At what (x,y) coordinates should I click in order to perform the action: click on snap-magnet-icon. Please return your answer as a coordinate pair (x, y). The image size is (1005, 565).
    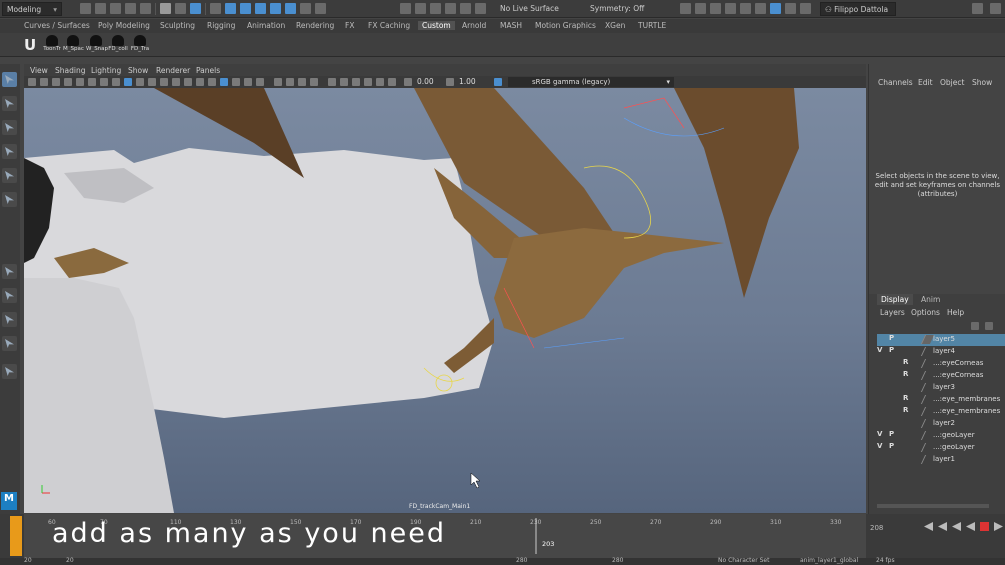
    Looking at the image, I should click on (290, 8).